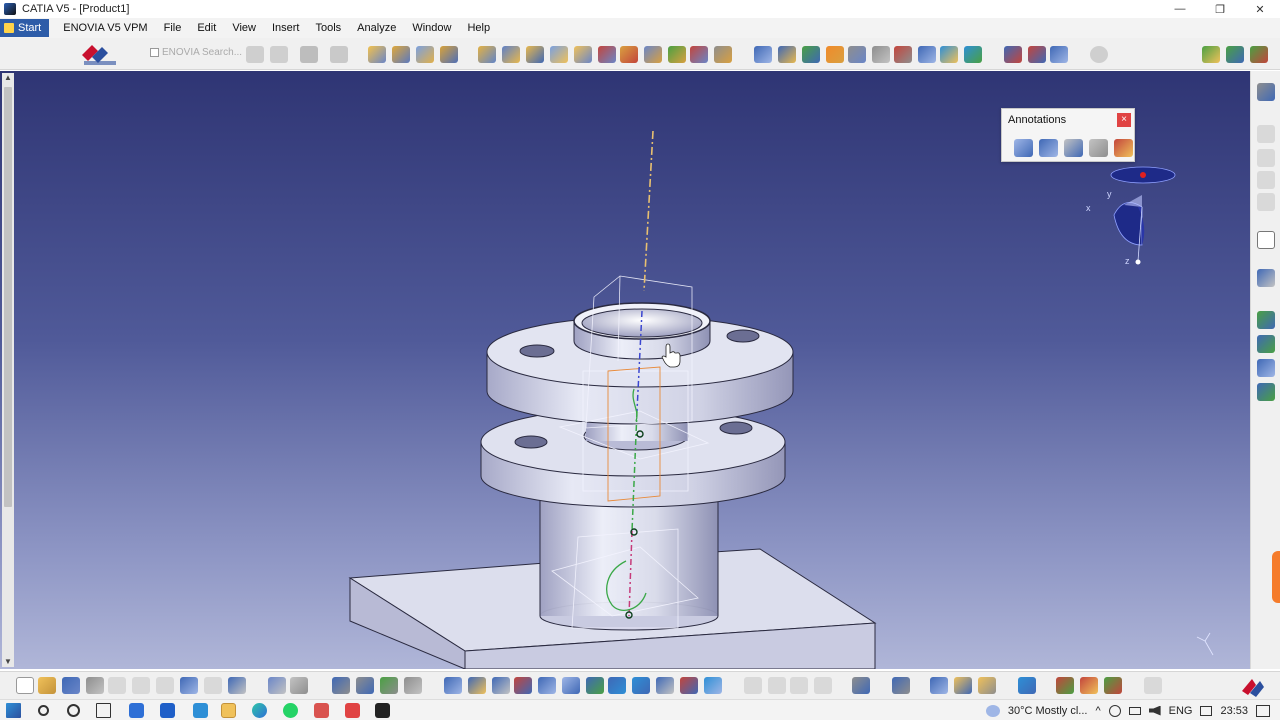 The width and height of the screenshot is (1280, 721). I want to click on swap-space-icon, so click(689, 685).